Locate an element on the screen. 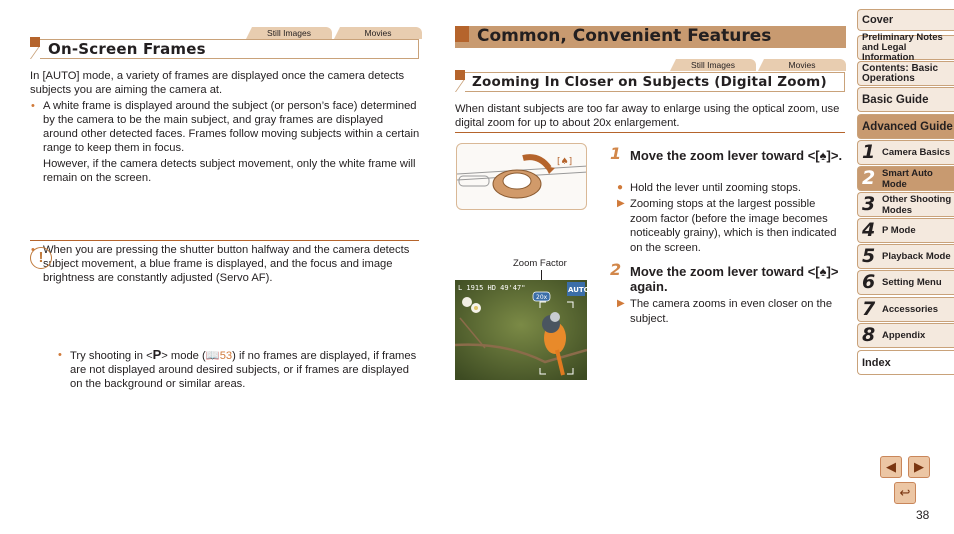  sidebar-chapter-playback: 5 Playback Mode is located at coordinates (905, 256).